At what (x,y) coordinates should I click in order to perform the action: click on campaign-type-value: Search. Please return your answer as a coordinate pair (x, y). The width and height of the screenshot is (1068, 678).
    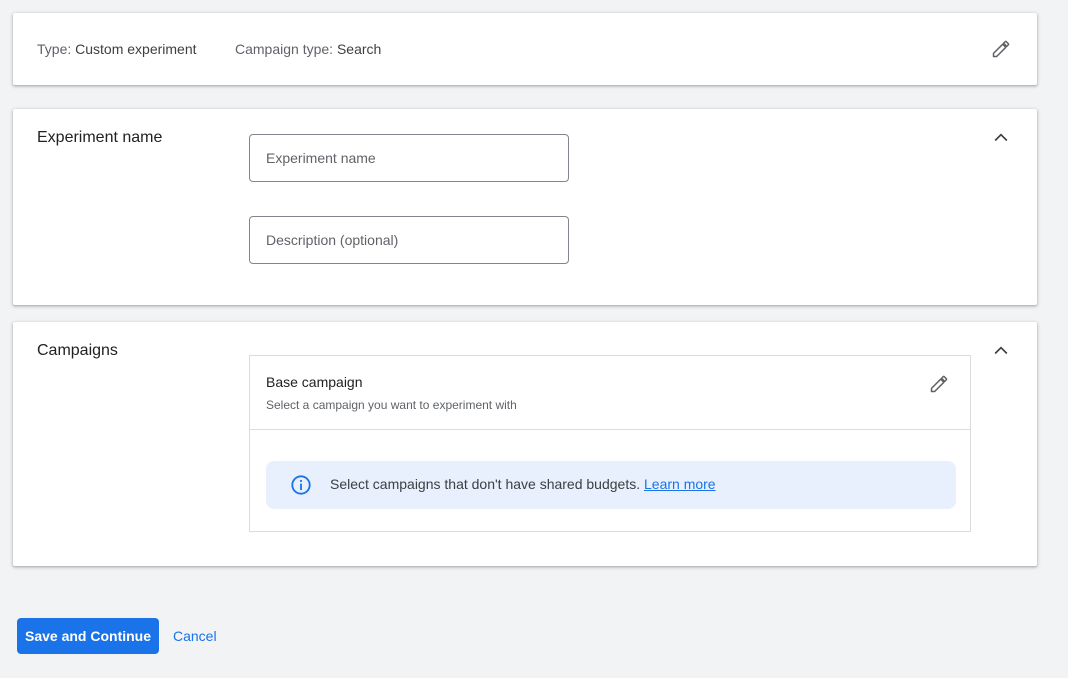
    Looking at the image, I should click on (359, 49).